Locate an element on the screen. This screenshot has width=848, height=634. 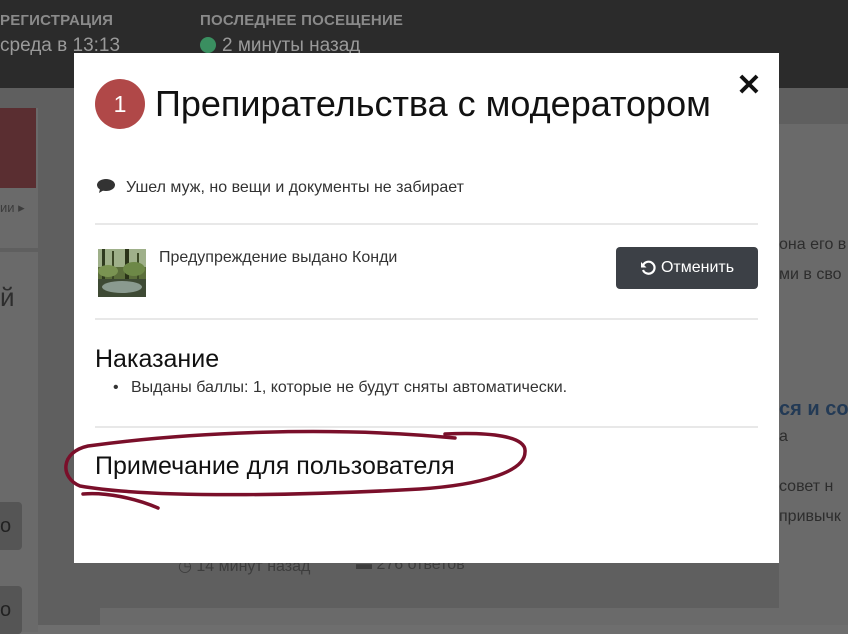
bg-topic-title: ся и со is located at coordinates (813, 409).